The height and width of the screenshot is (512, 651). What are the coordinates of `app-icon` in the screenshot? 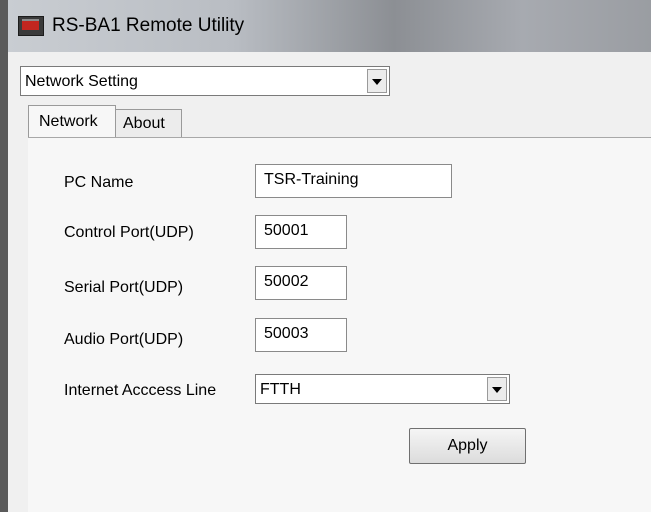 It's located at (31, 26).